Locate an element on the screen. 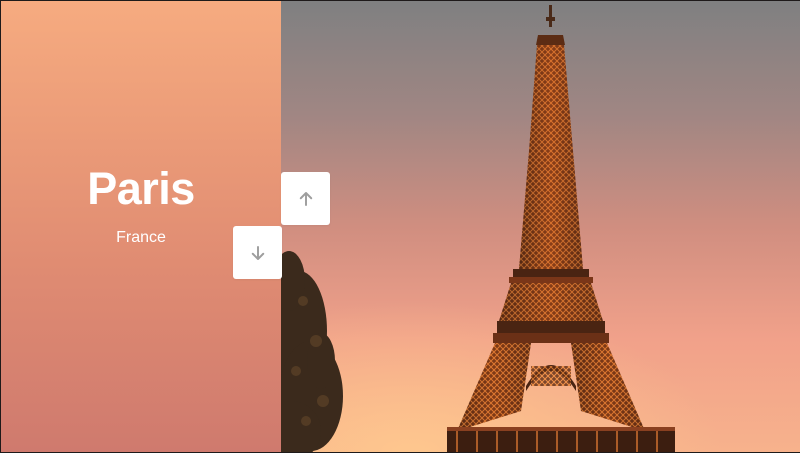 Image resolution: width=800 pixels, height=453 pixels. arrow-down-icon is located at coordinates (257, 252).